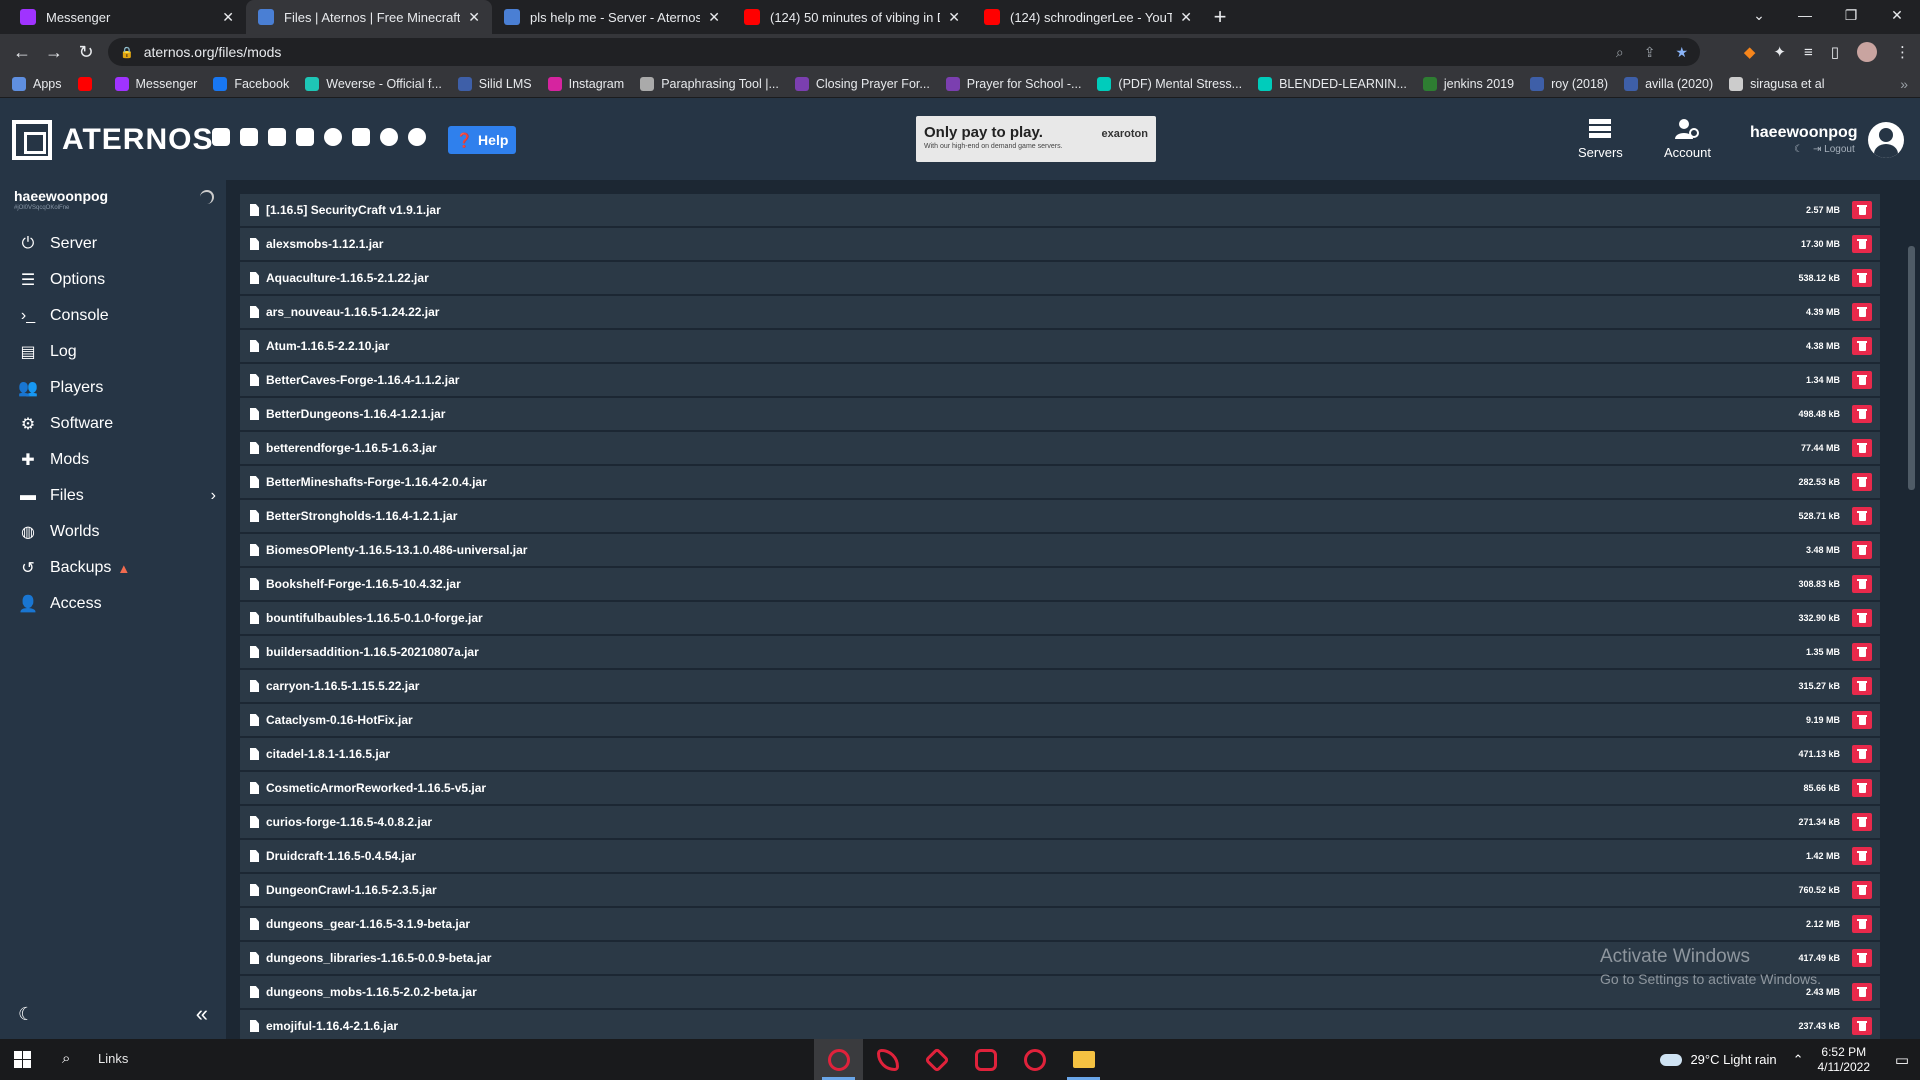 Image resolution: width=1920 pixels, height=1080 pixels. Describe the element at coordinates (341, 856) in the screenshot. I see `file-name: Druidcraft-1.16.5-0.4.54.jar` at that location.